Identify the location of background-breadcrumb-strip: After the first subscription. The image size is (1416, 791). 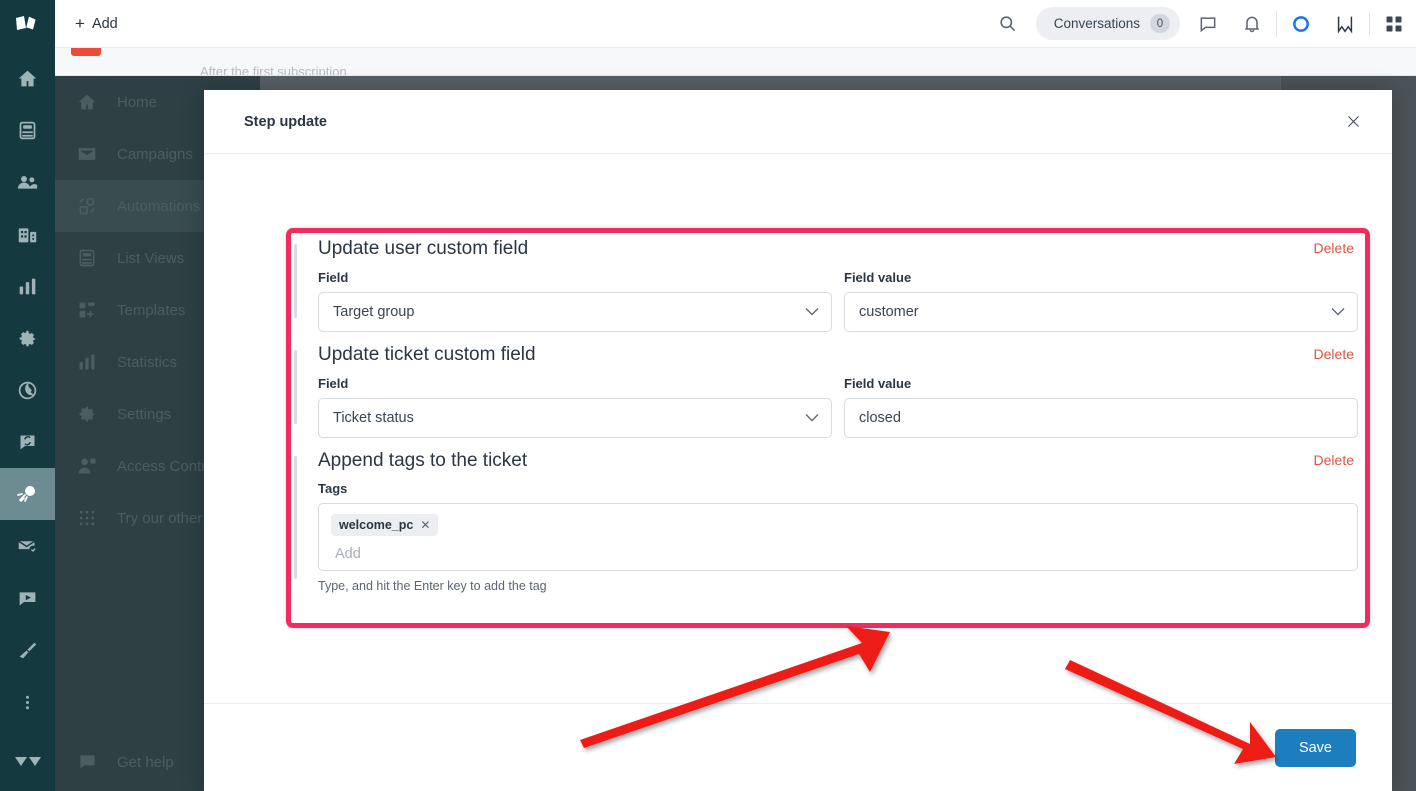
(735, 62).